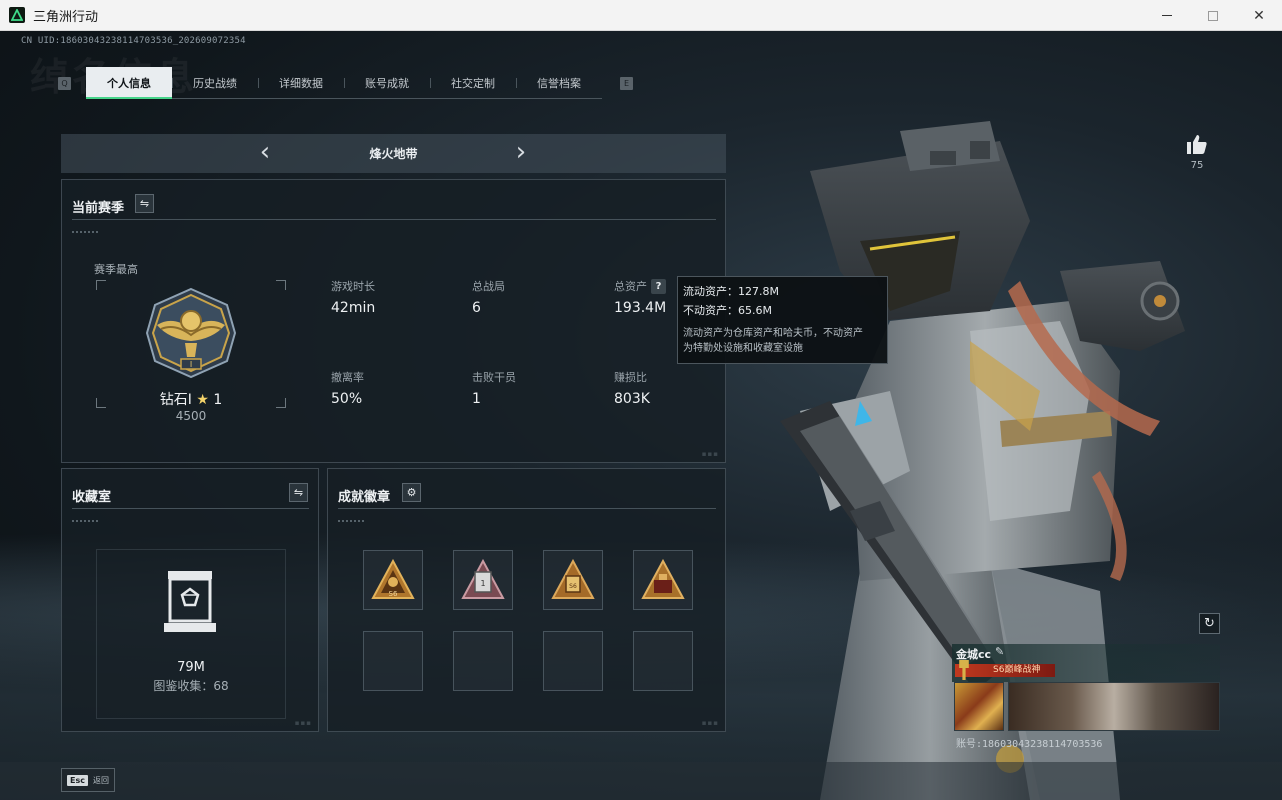 This screenshot has height=800, width=1282. Describe the element at coordinates (116, 269) in the screenshot. I see `season-best-label: 赛季最高` at that location.